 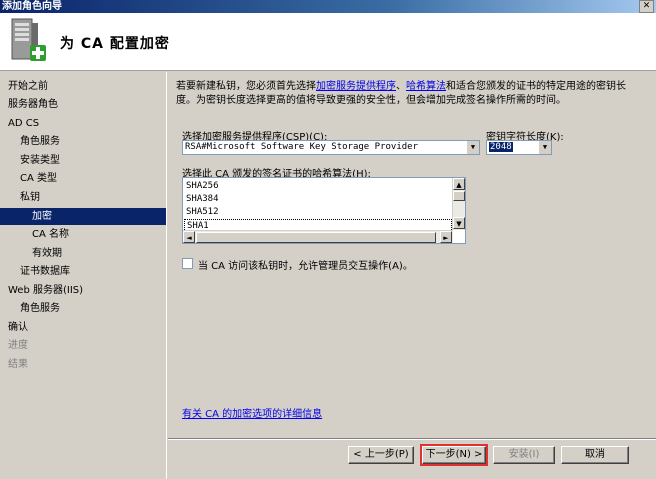 I want to click on admin-interaction-label: 当 CA 访问该私钥时，允许管理员交互操作(A)。, so click(x=305, y=264).